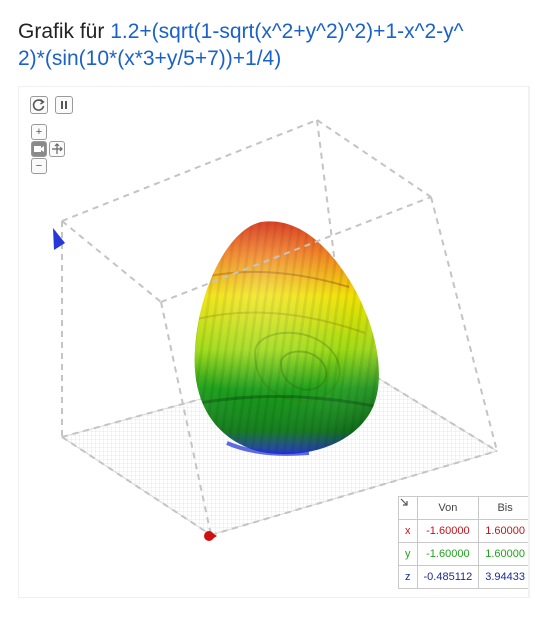 The image size is (551, 619). Describe the element at coordinates (61, 31) in the screenshot. I see `title-prefix: Grafik für` at that location.